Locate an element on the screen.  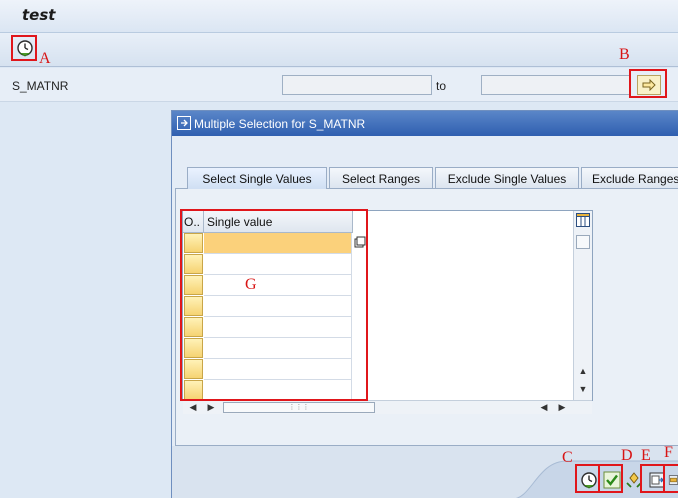
annotation-label-a: A is located at coordinates (45, 58).